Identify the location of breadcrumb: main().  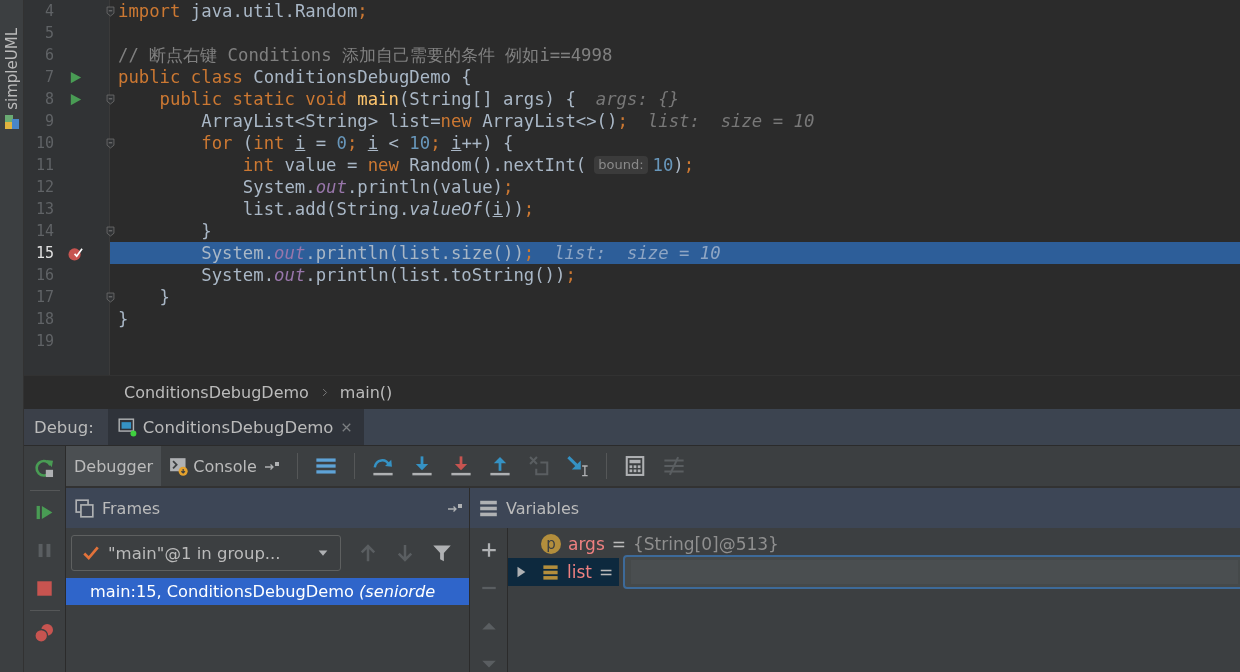
(366, 392).